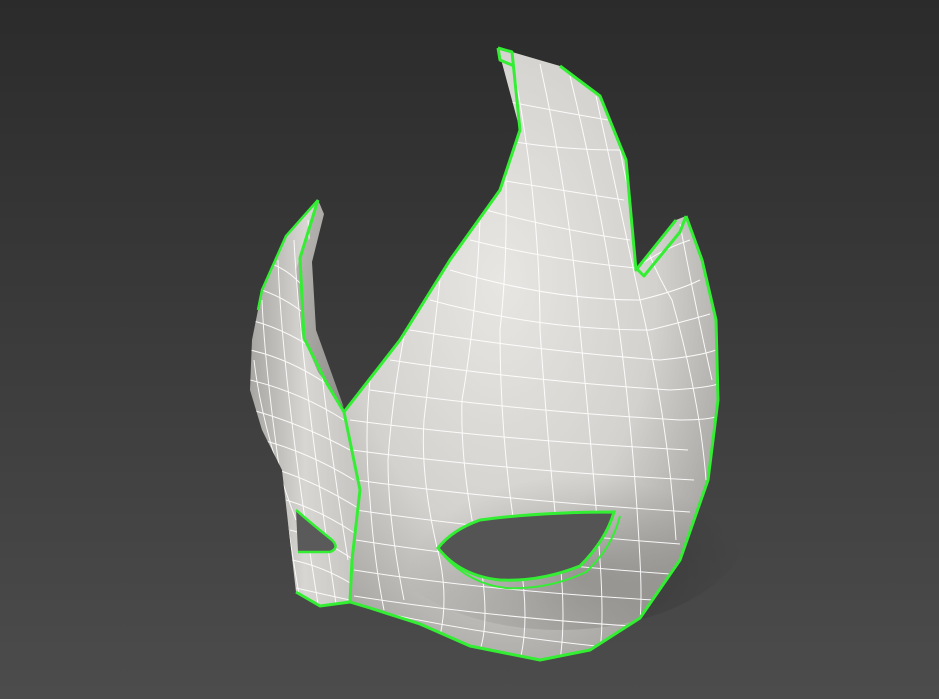  I want to click on mask-side-panel, so click(305, 402).